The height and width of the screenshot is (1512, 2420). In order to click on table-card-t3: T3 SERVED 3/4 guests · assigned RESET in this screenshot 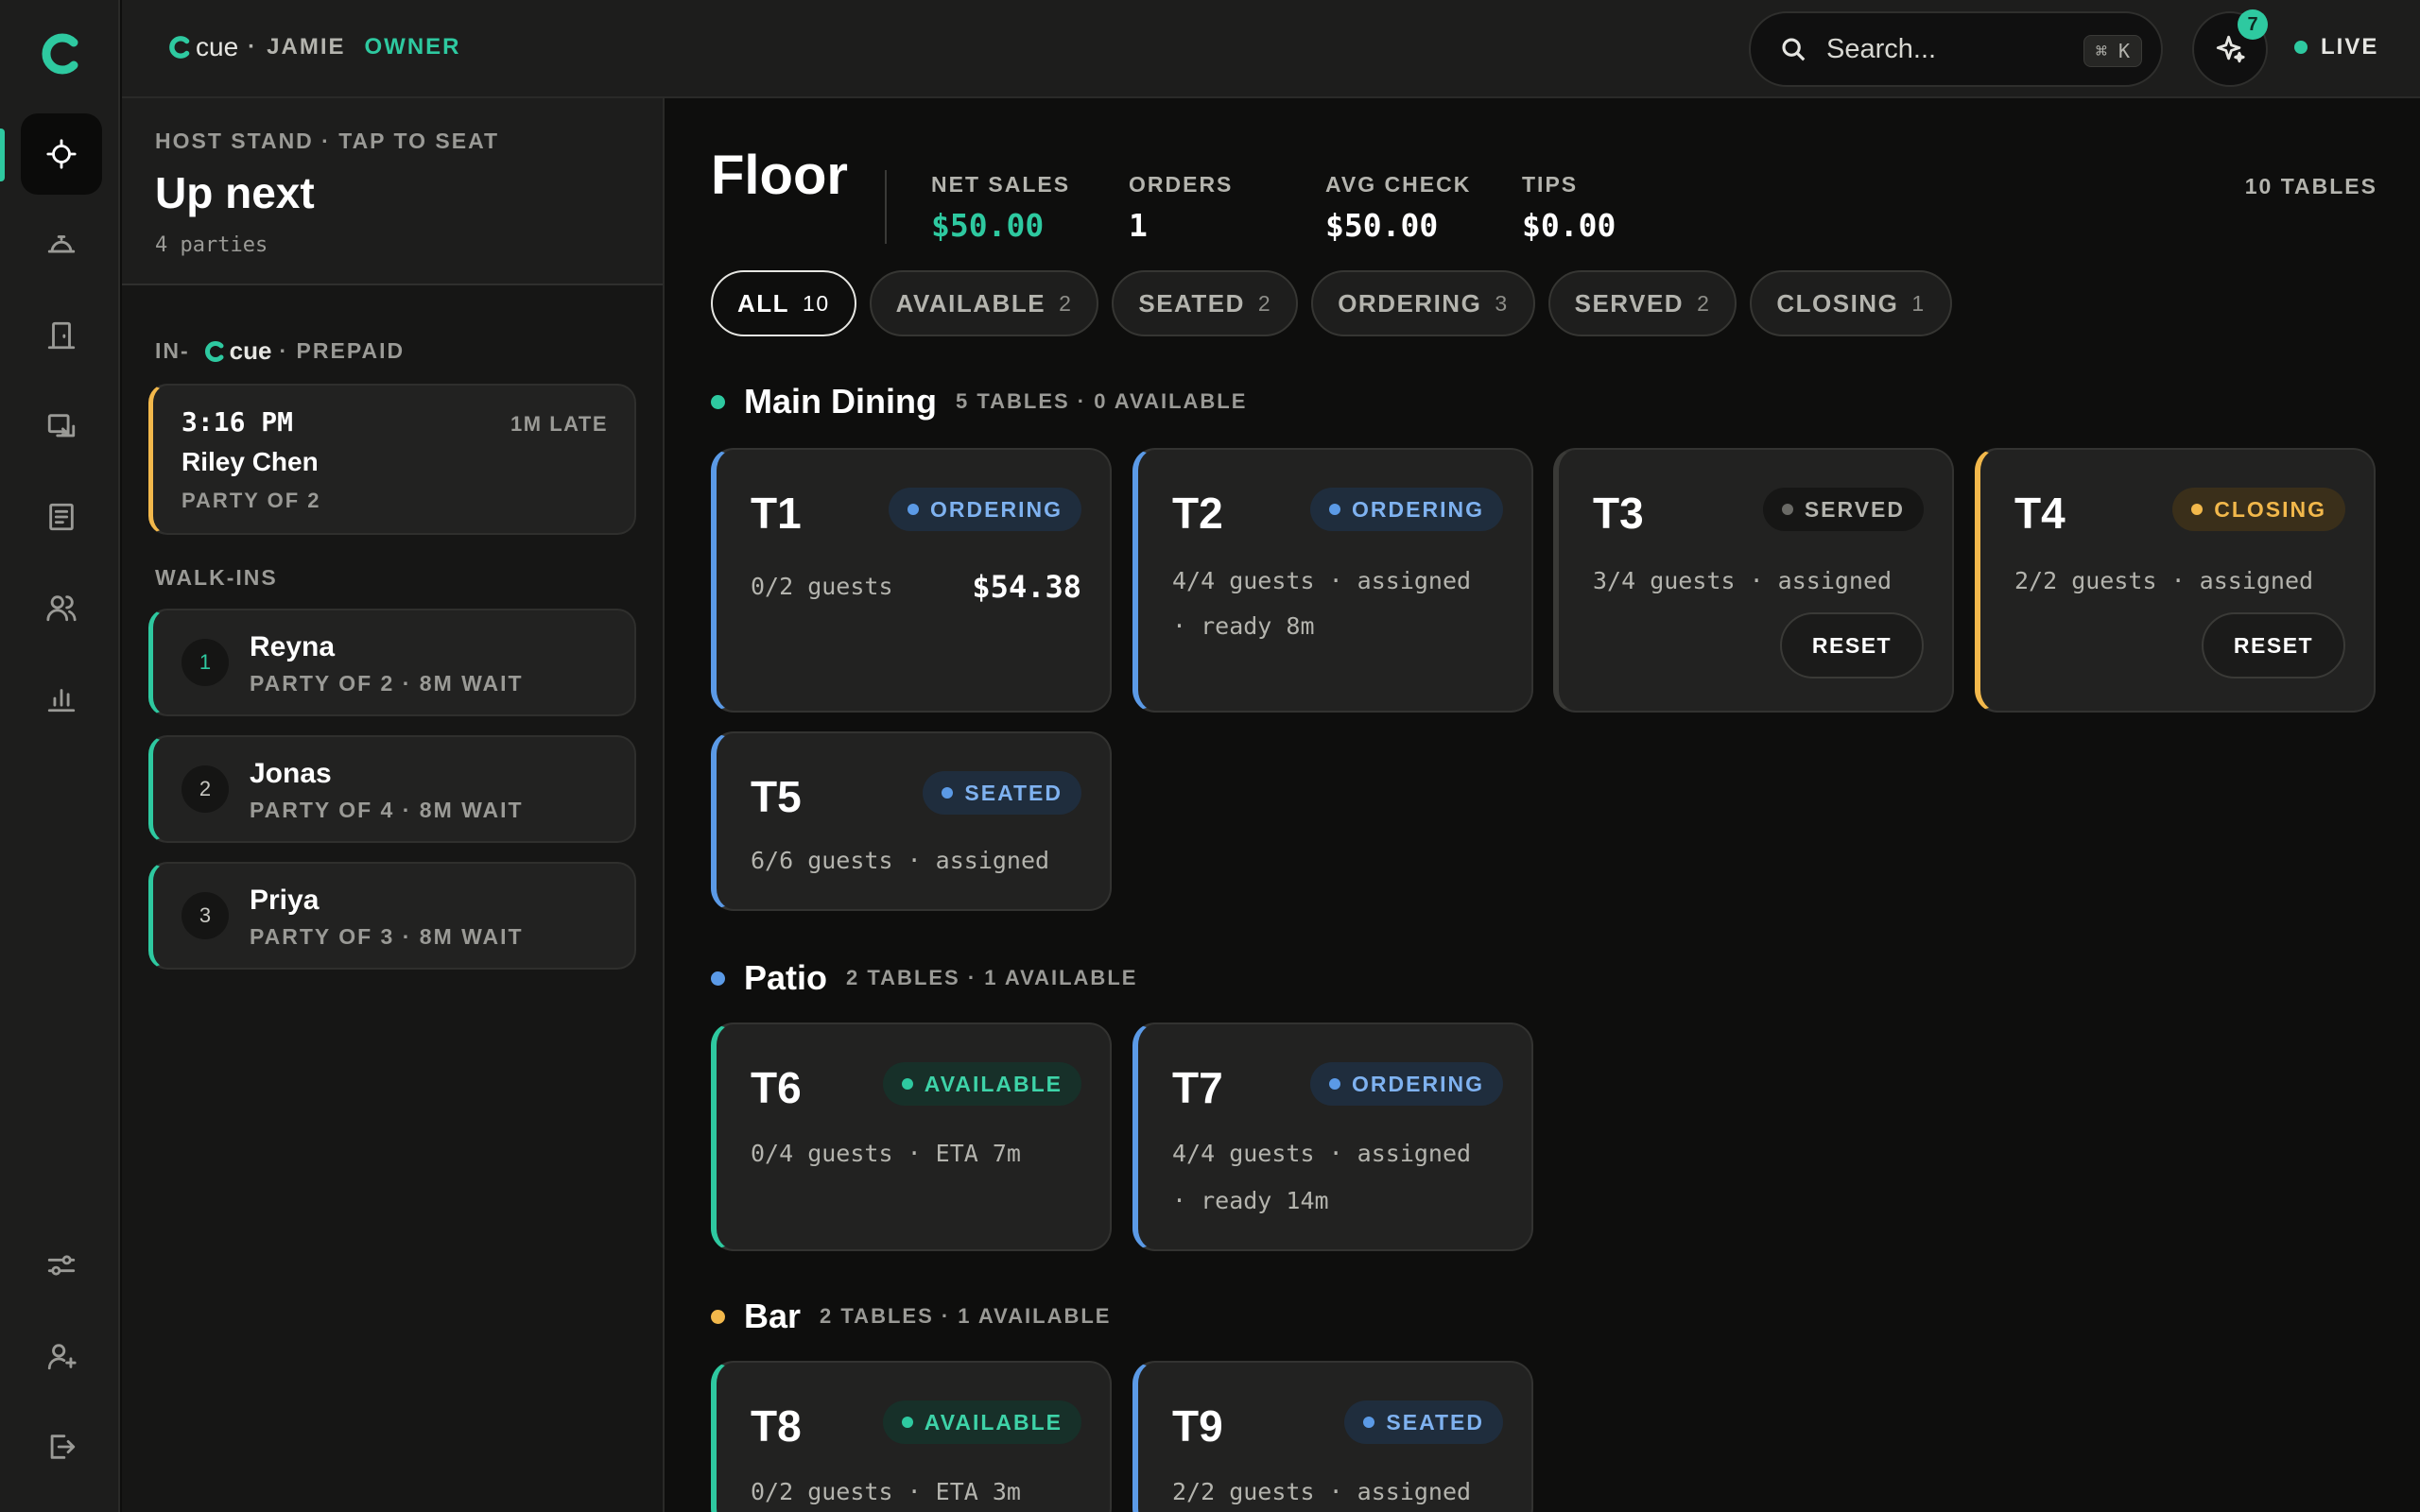, I will do `click(1753, 580)`.